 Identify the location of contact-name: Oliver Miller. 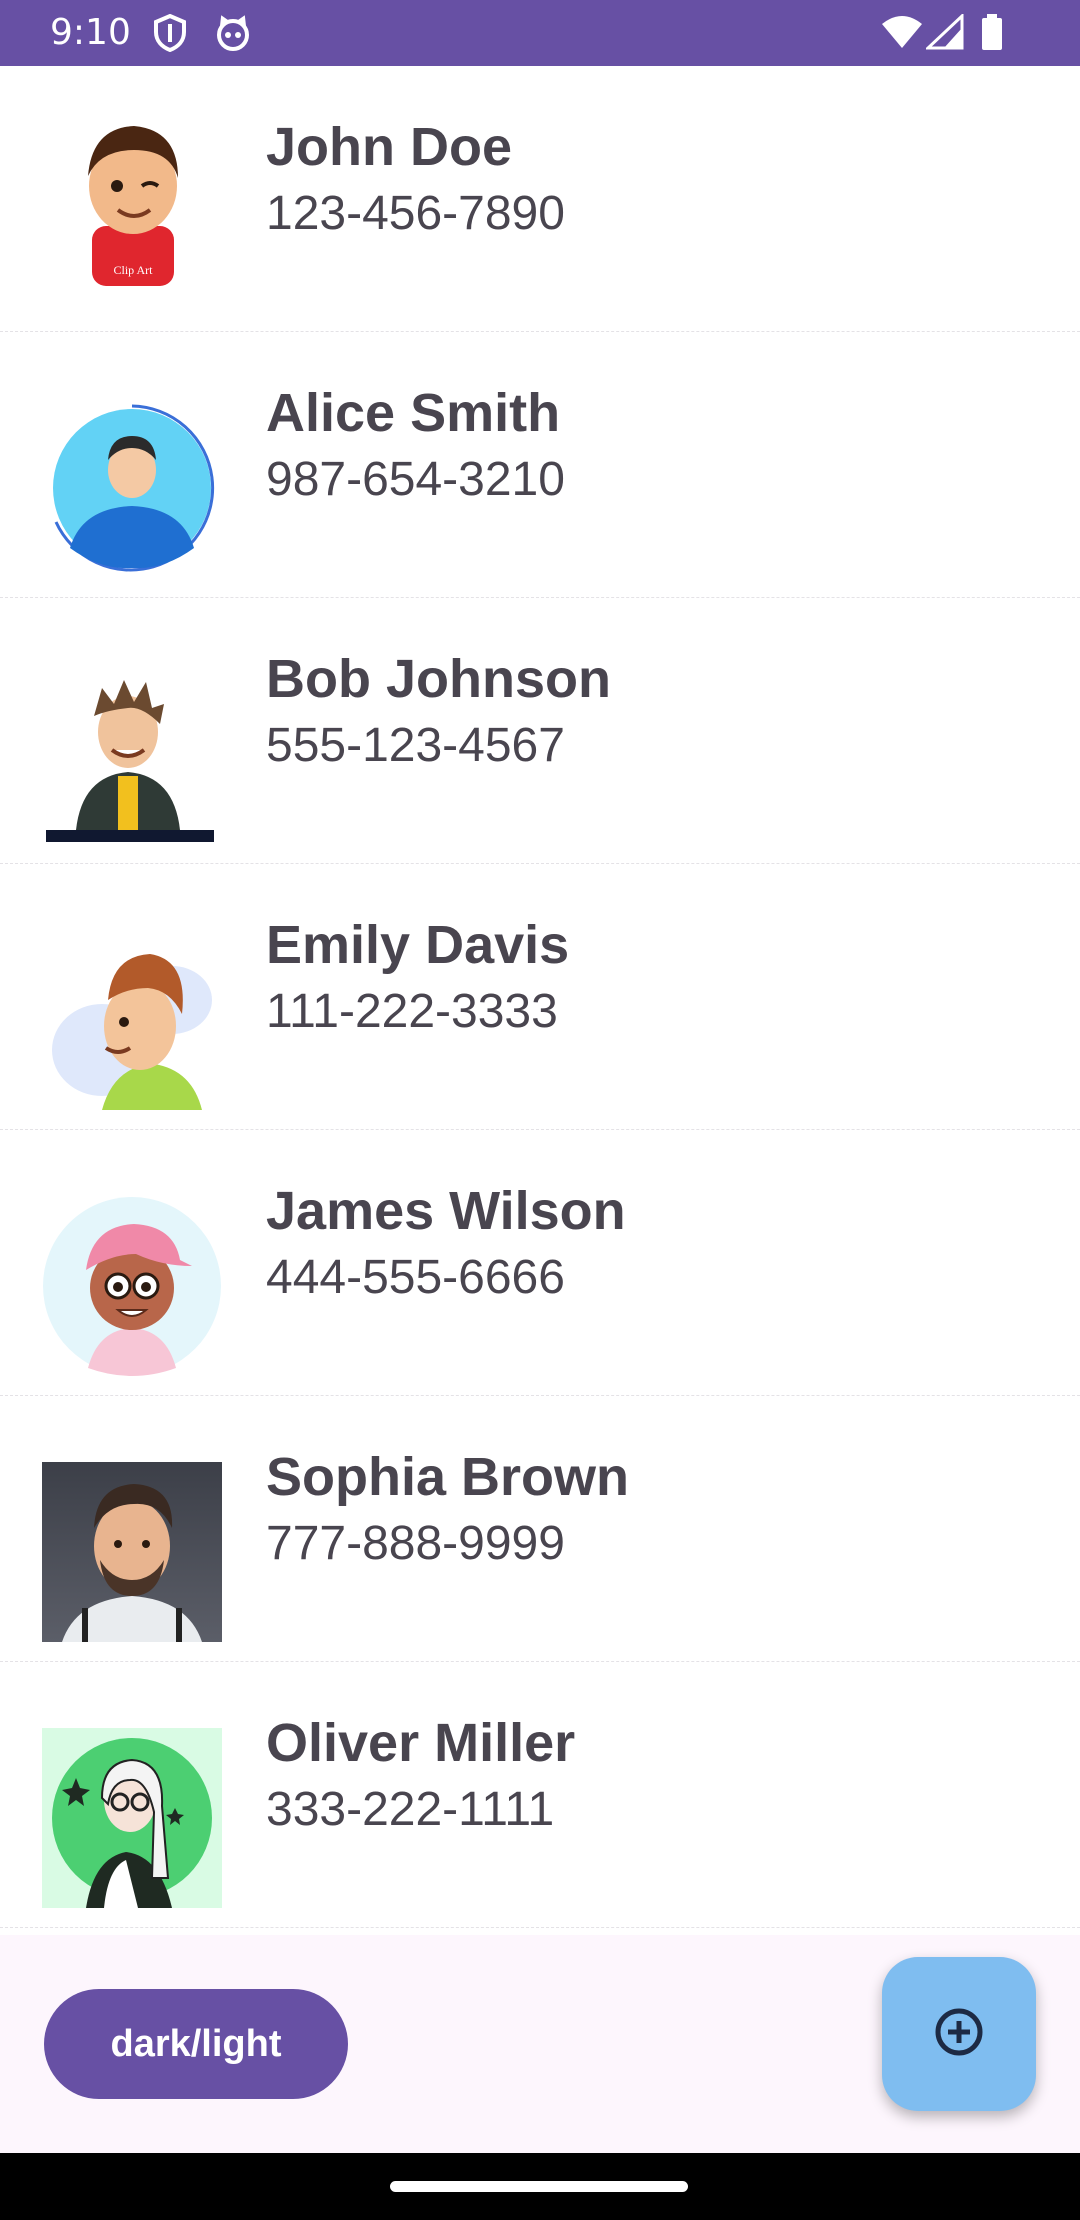
(421, 1743).